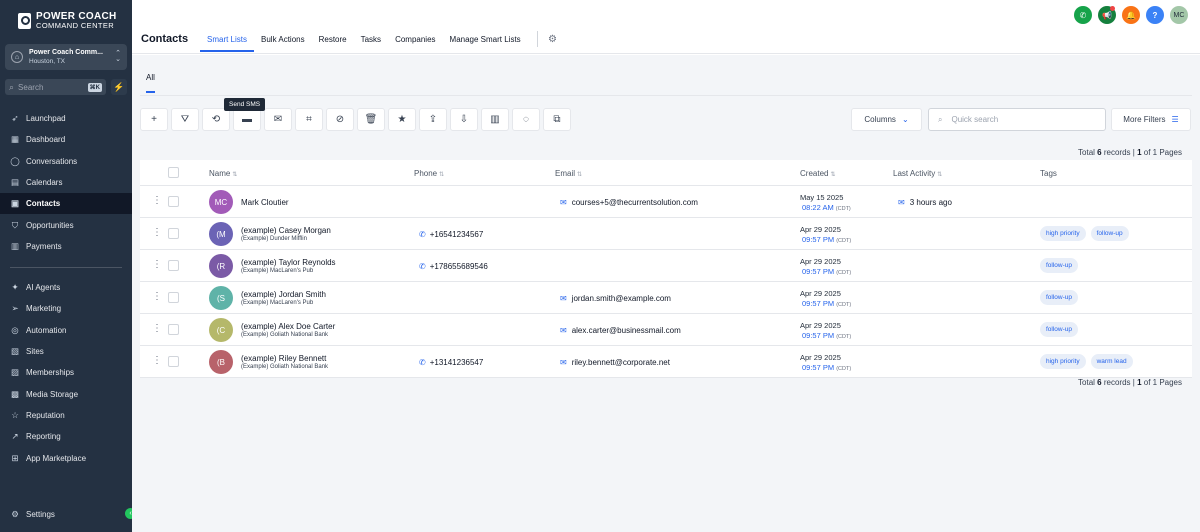  What do you see at coordinates (818, 173) in the screenshot?
I see `column-created: Created ⇅` at bounding box center [818, 173].